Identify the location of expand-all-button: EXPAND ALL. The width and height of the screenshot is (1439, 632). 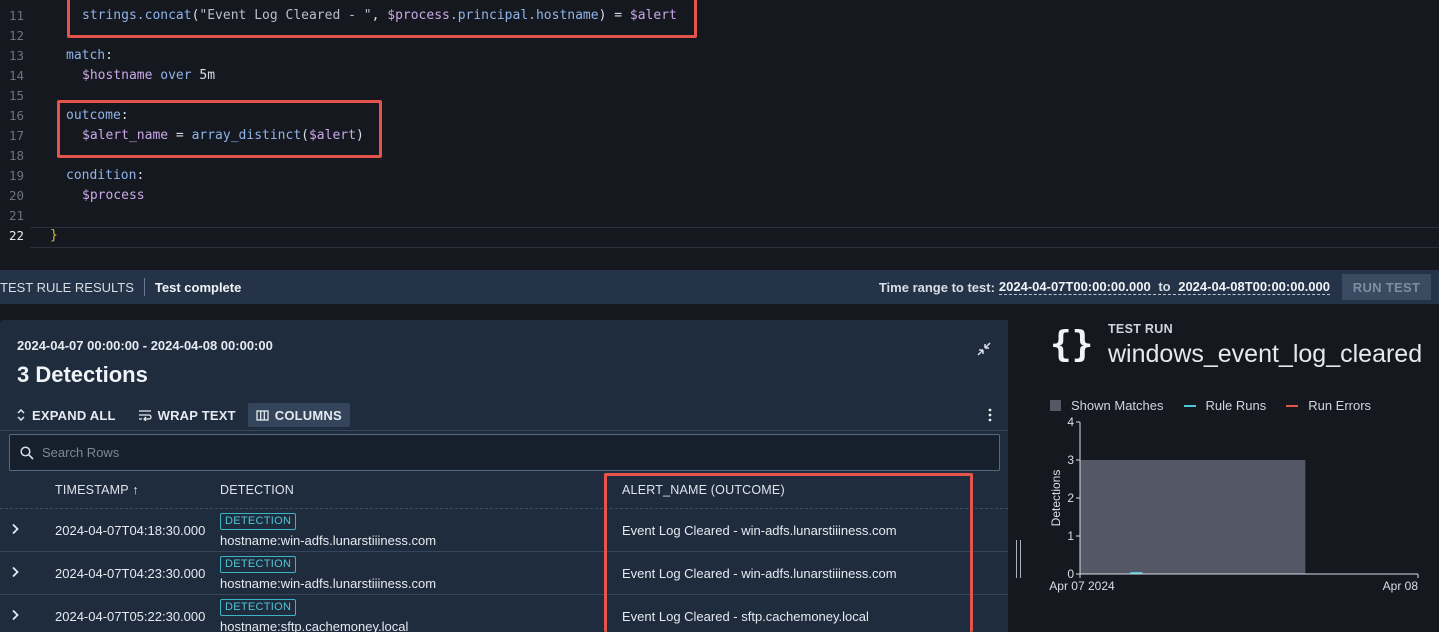
(66, 415).